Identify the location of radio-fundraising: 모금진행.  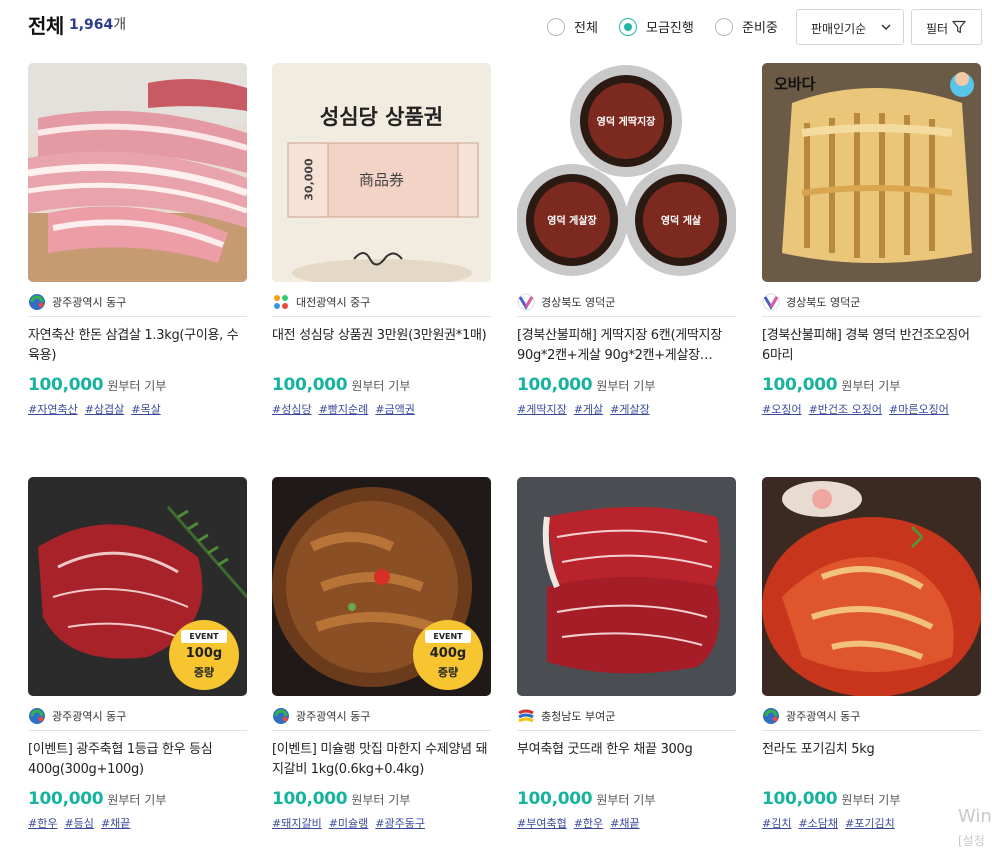
(656, 26).